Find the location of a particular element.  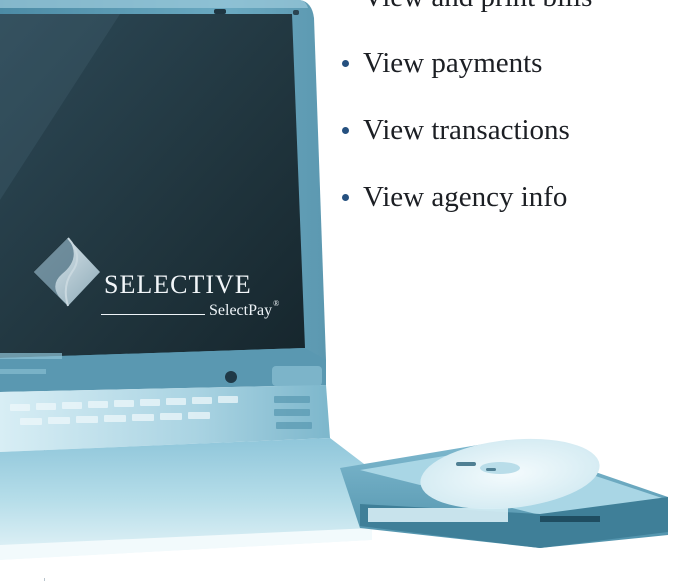

logo-wordmark: SELECTIVE is located at coordinates (178, 284).